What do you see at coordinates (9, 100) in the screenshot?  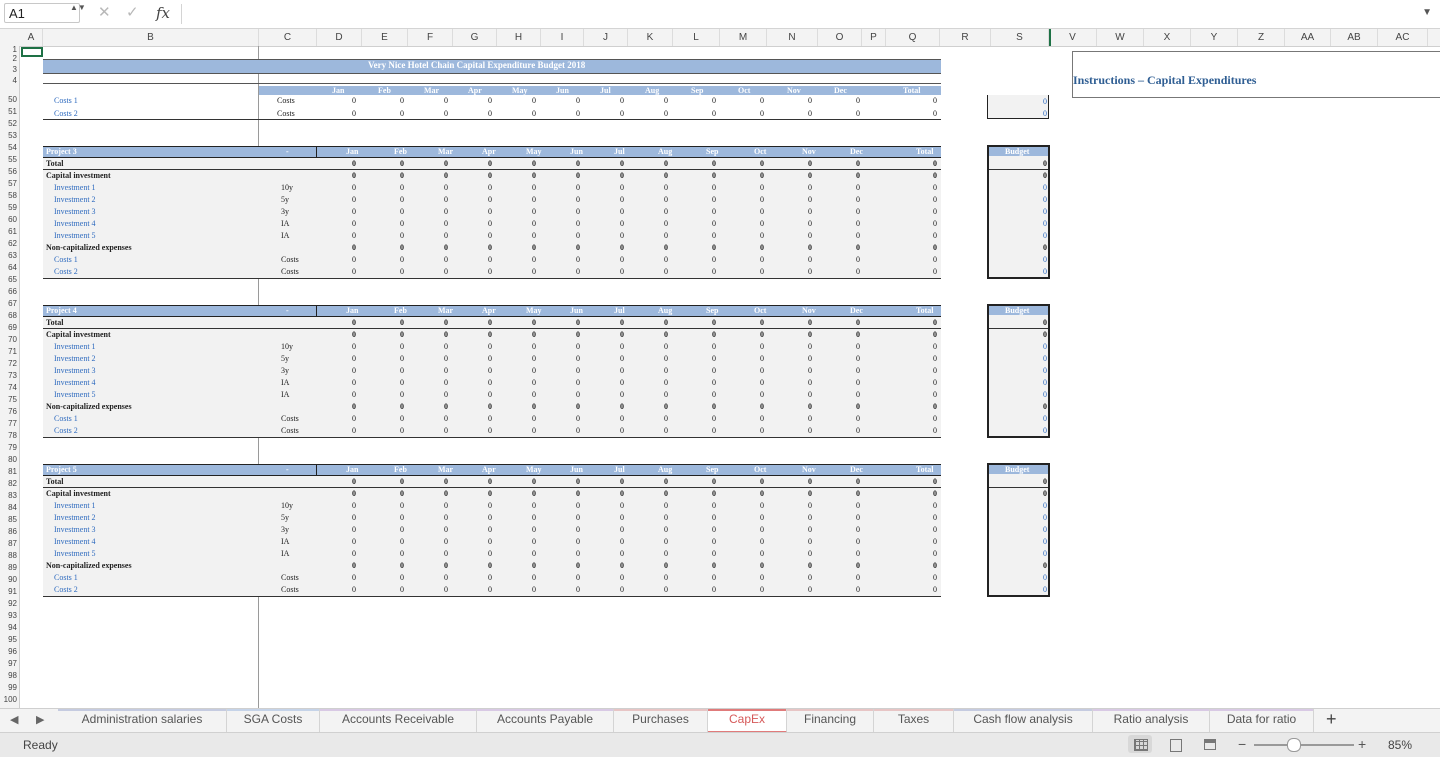 I see `row-header-cell: 50` at bounding box center [9, 100].